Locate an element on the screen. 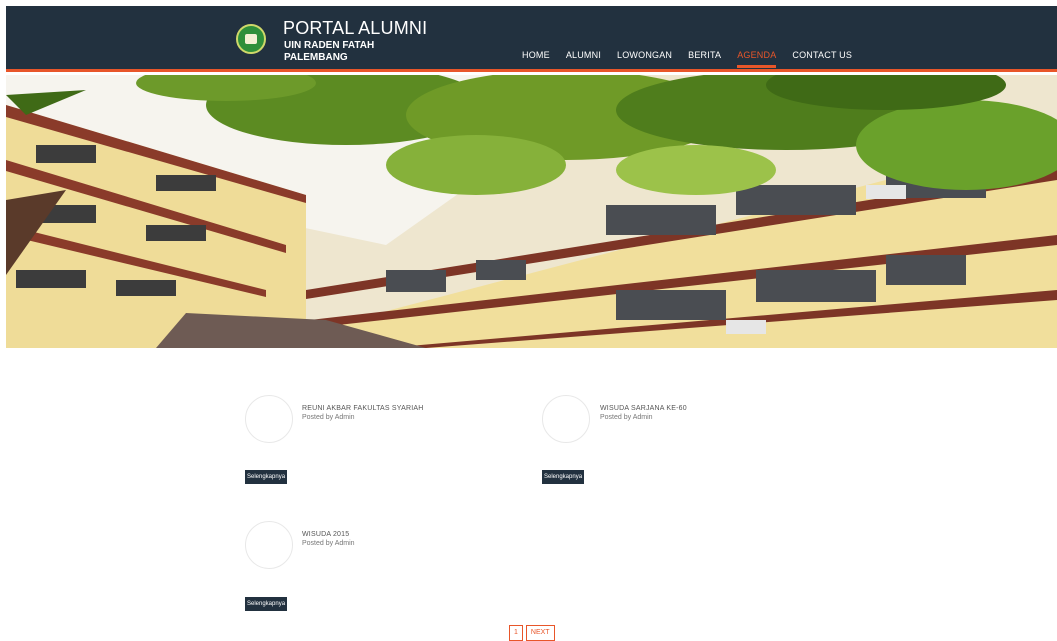  pagination: 1 NEXT is located at coordinates (532, 633).